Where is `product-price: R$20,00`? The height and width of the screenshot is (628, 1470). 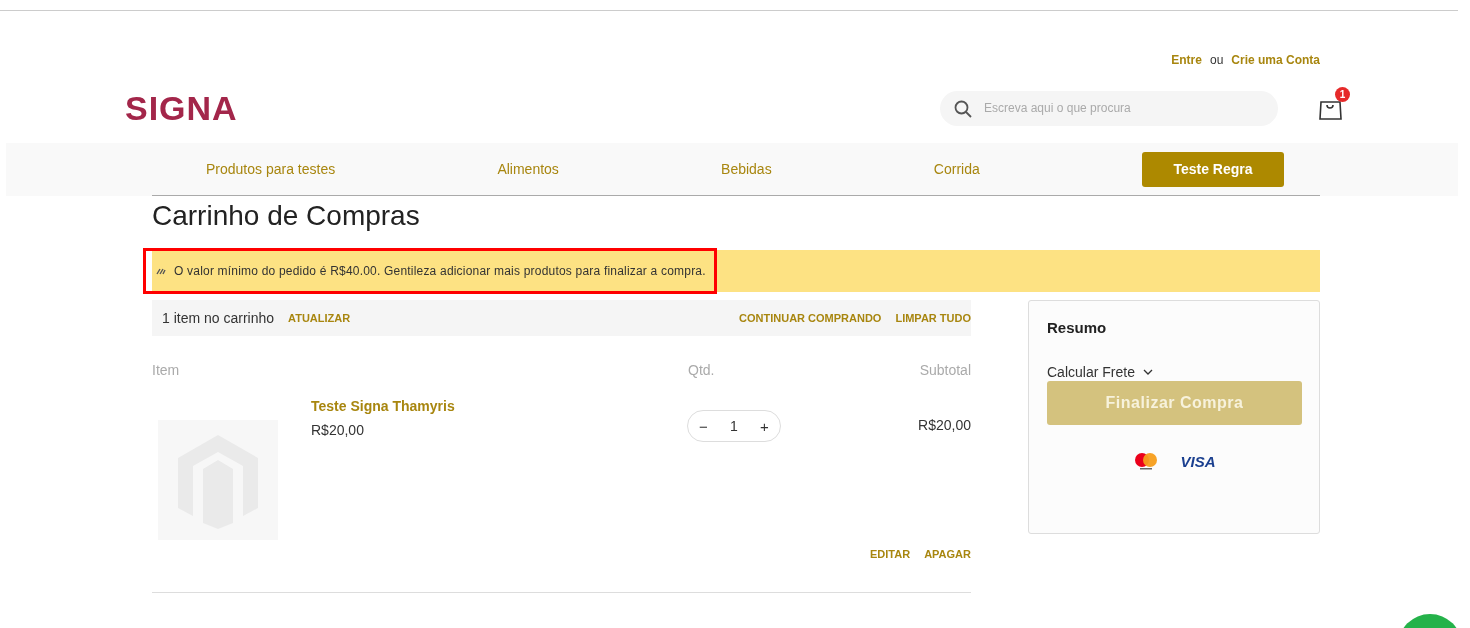
product-price: R$20,00 is located at coordinates (338, 430).